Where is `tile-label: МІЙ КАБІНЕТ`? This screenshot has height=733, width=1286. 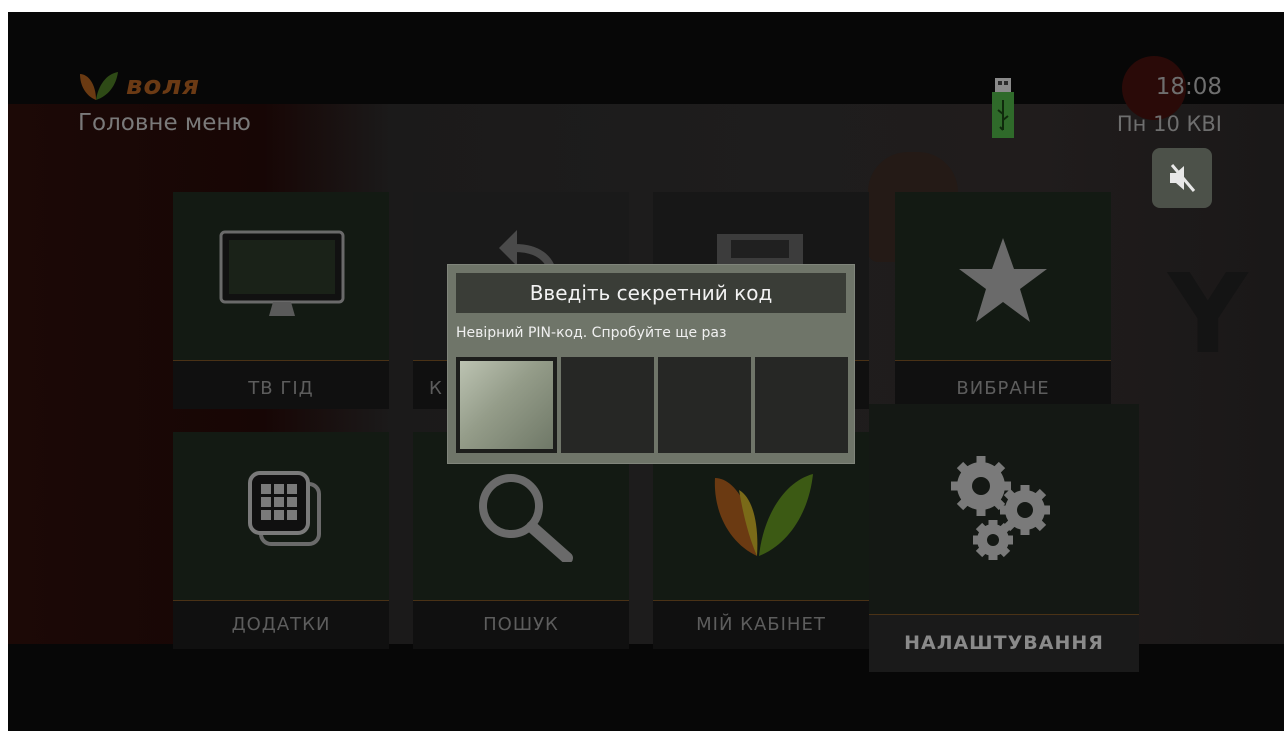
tile-label: МІЙ КАБІНЕТ is located at coordinates (761, 624).